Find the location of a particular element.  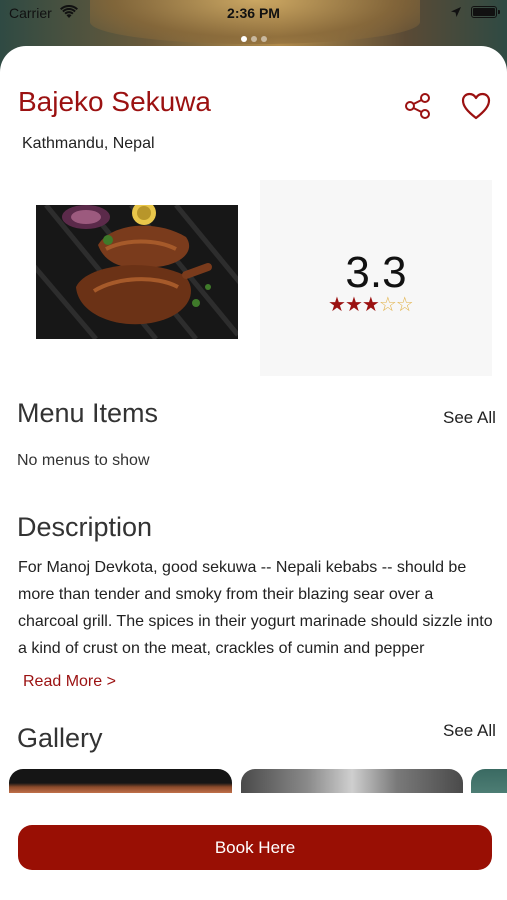

favorite-heart-icon is located at coordinates (476, 106).